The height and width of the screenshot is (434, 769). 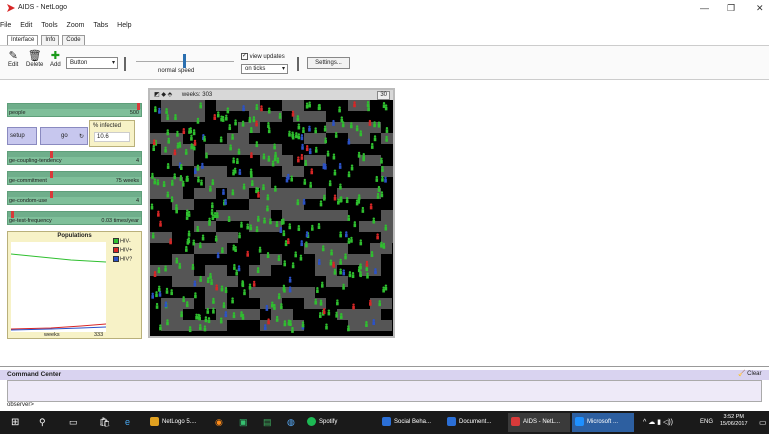 I want to click on tab-code: Code, so click(x=73, y=40).